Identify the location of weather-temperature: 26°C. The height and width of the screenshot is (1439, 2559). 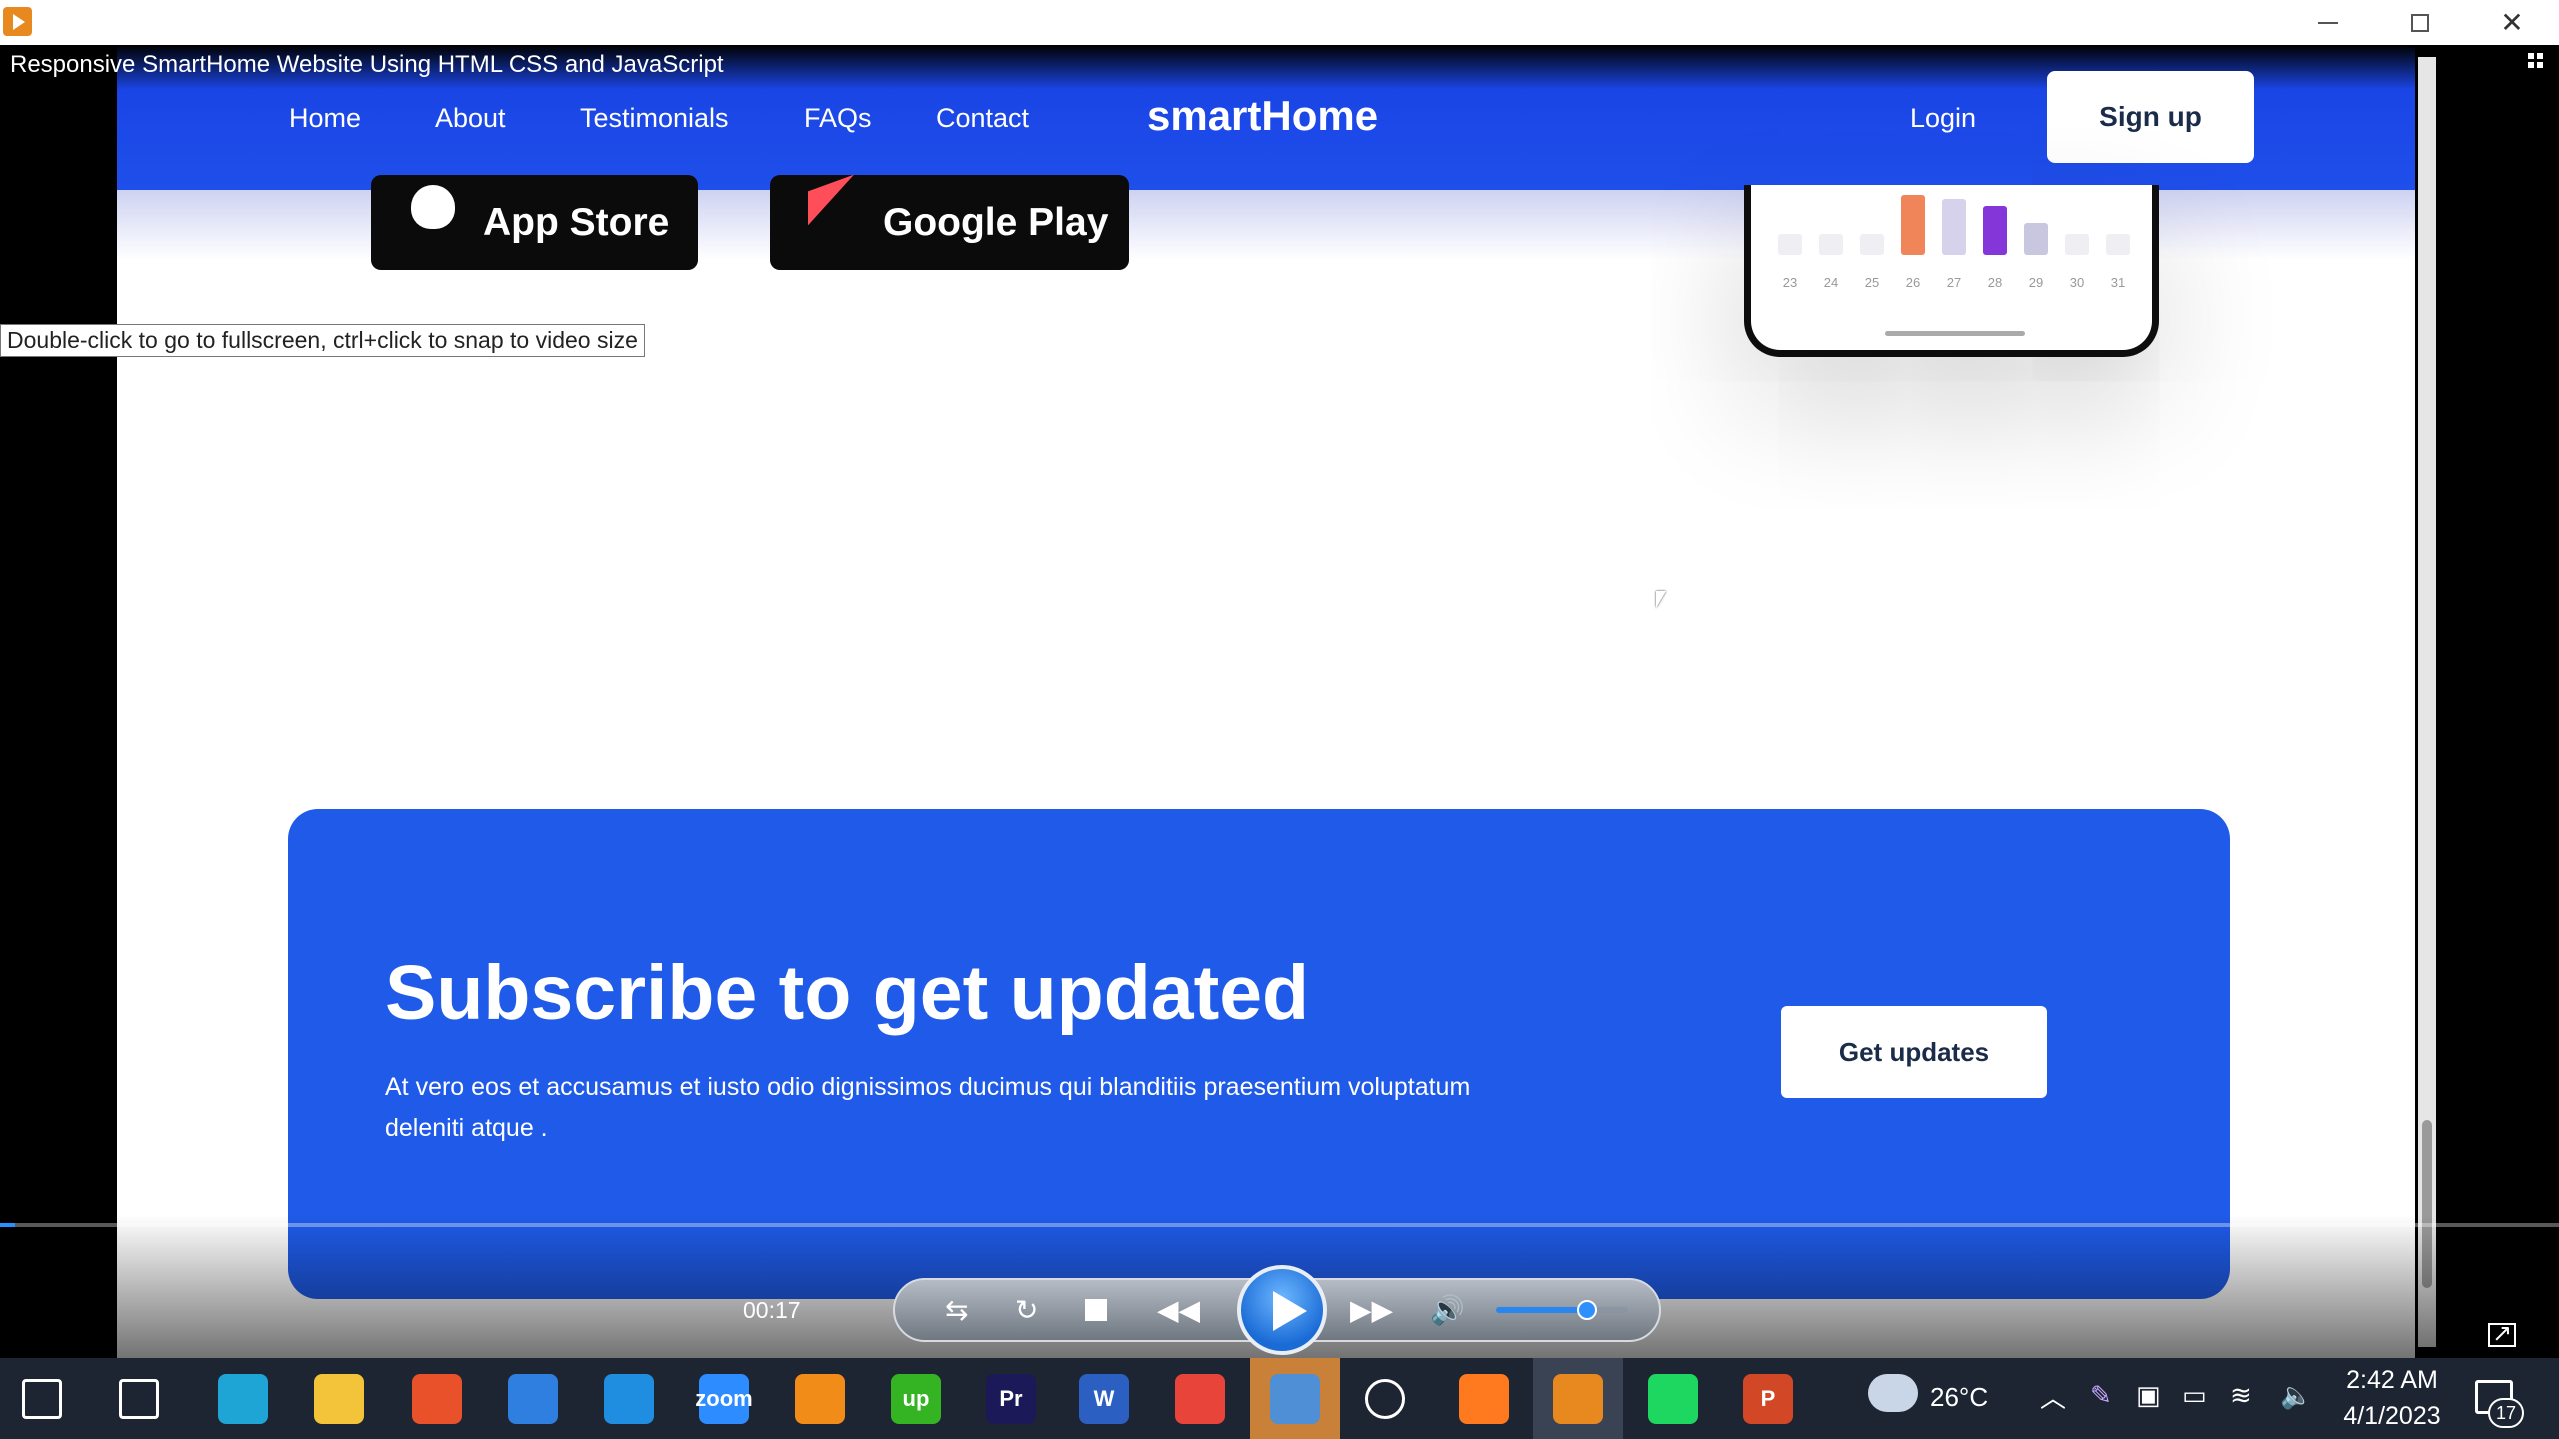
(1959, 1397).